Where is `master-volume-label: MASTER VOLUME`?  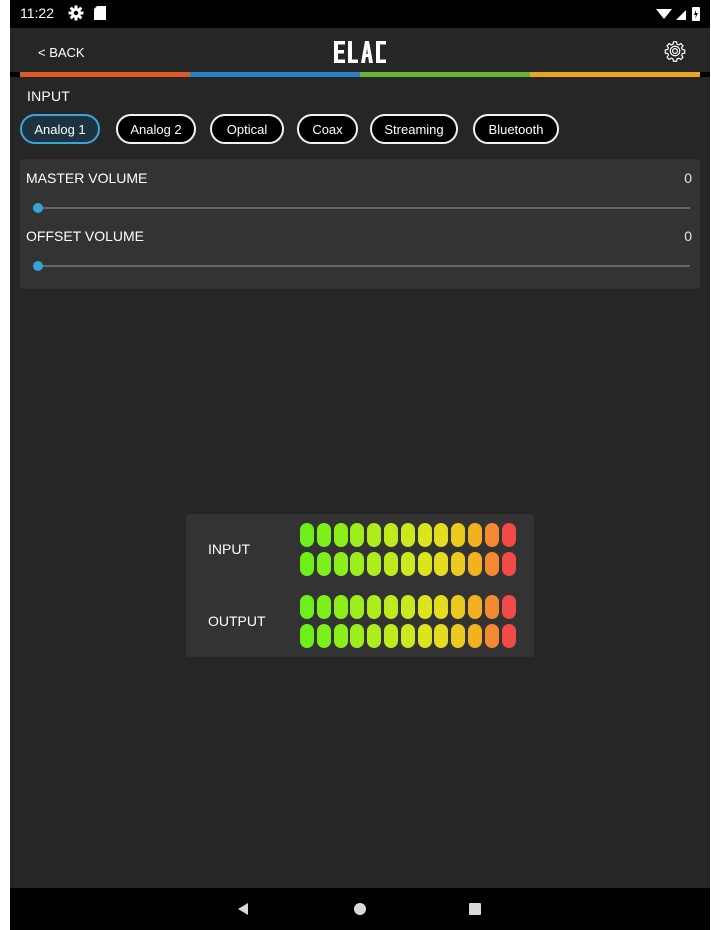 master-volume-label: MASTER VOLUME is located at coordinates (87, 178).